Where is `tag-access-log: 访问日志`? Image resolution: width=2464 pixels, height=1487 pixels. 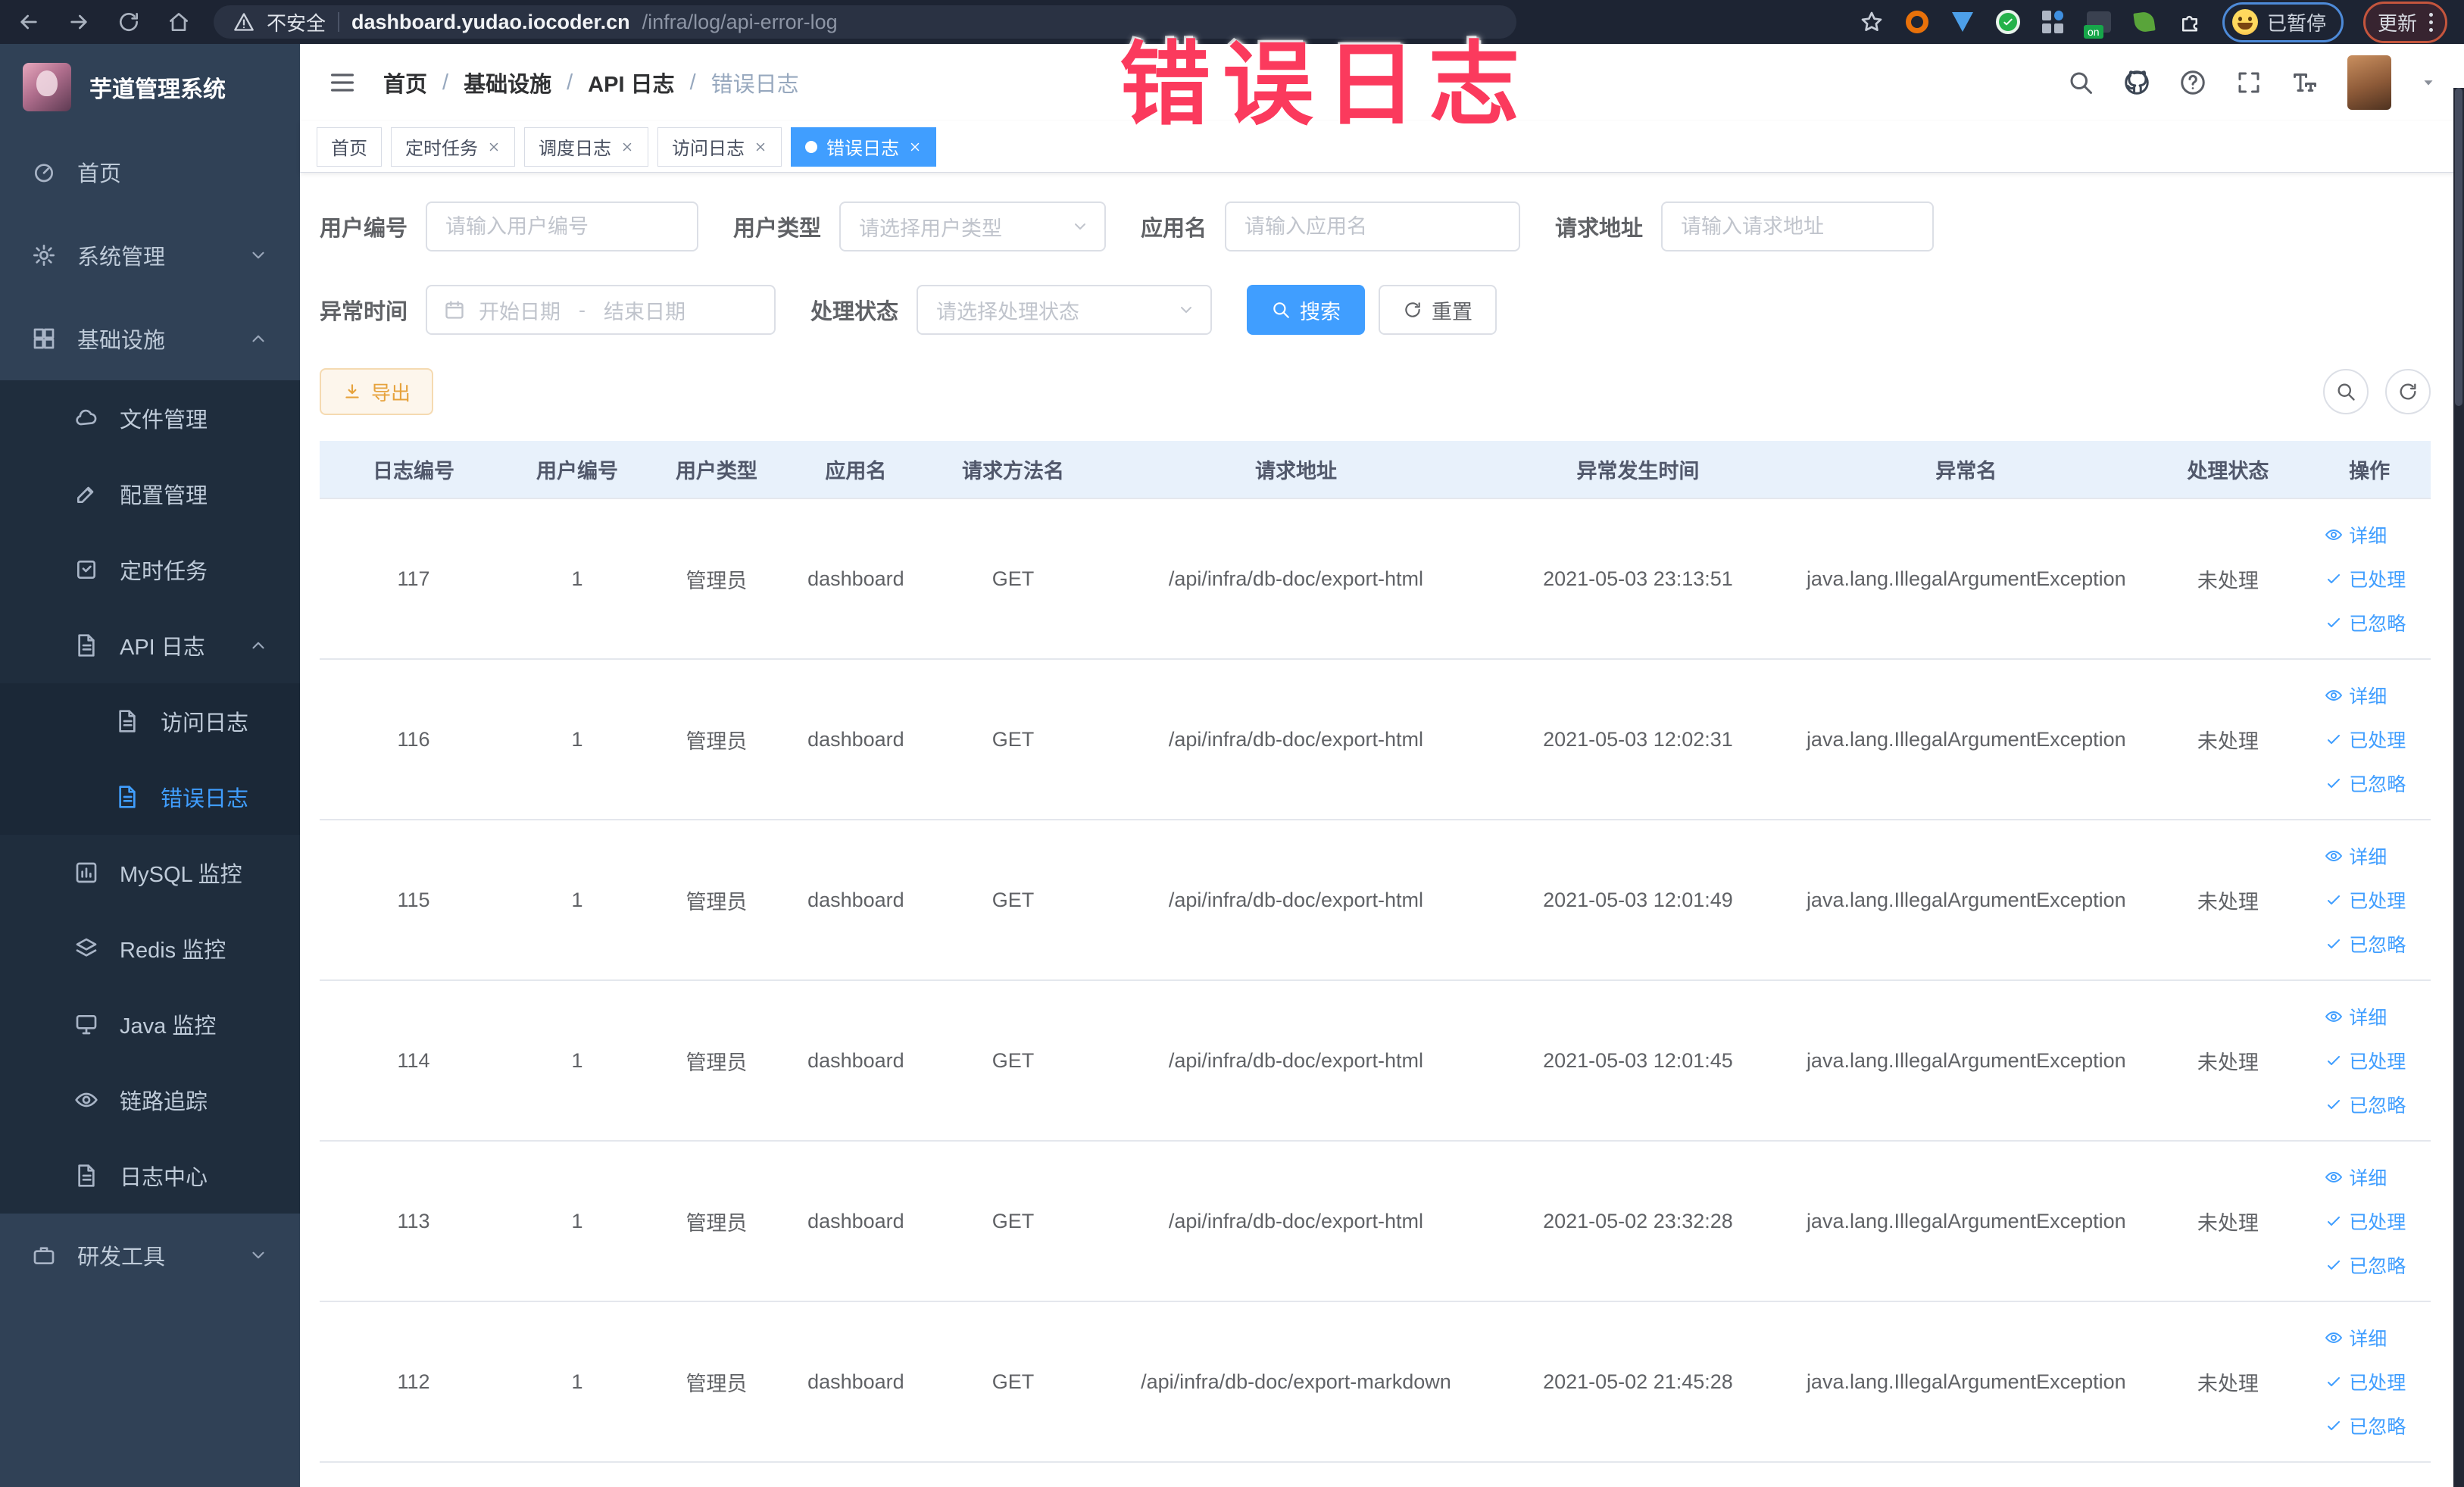 tag-access-log: 访问日志 is located at coordinates (719, 147).